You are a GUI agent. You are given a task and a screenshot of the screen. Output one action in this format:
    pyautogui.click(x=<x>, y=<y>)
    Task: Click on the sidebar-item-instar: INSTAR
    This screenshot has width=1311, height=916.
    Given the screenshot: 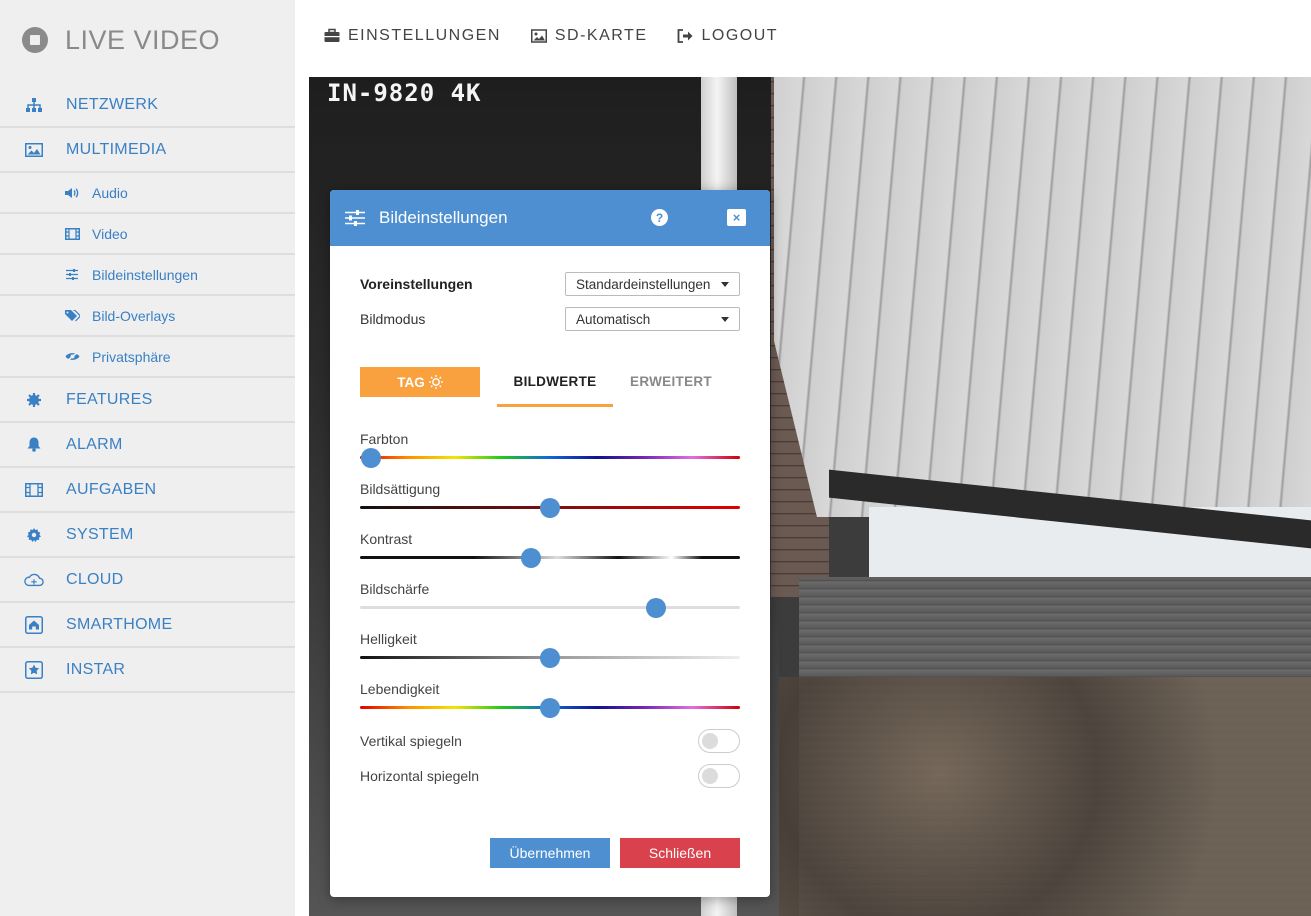 What is the action you would take?
    pyautogui.click(x=147, y=670)
    